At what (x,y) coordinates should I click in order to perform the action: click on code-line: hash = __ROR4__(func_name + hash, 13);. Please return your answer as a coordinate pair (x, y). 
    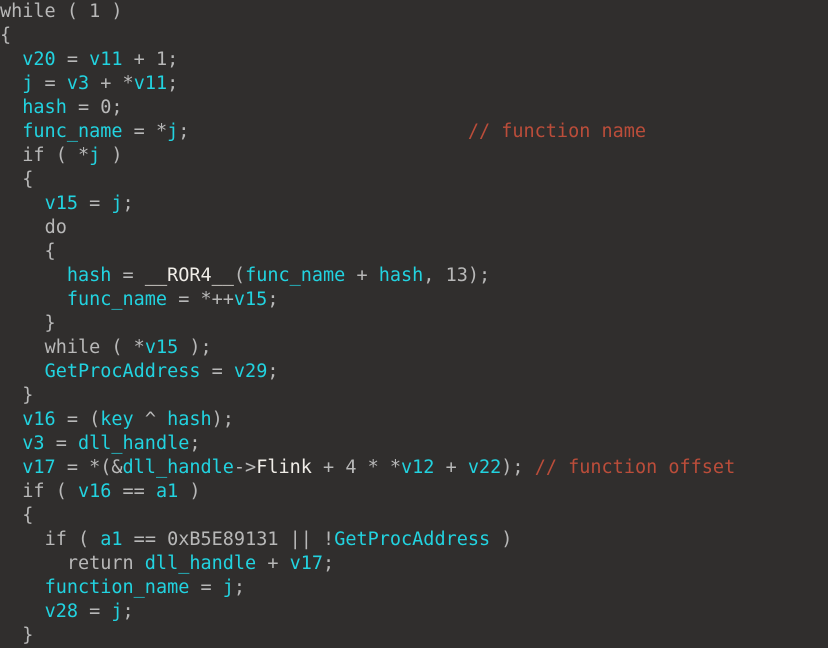
    Looking at the image, I should click on (414, 276).